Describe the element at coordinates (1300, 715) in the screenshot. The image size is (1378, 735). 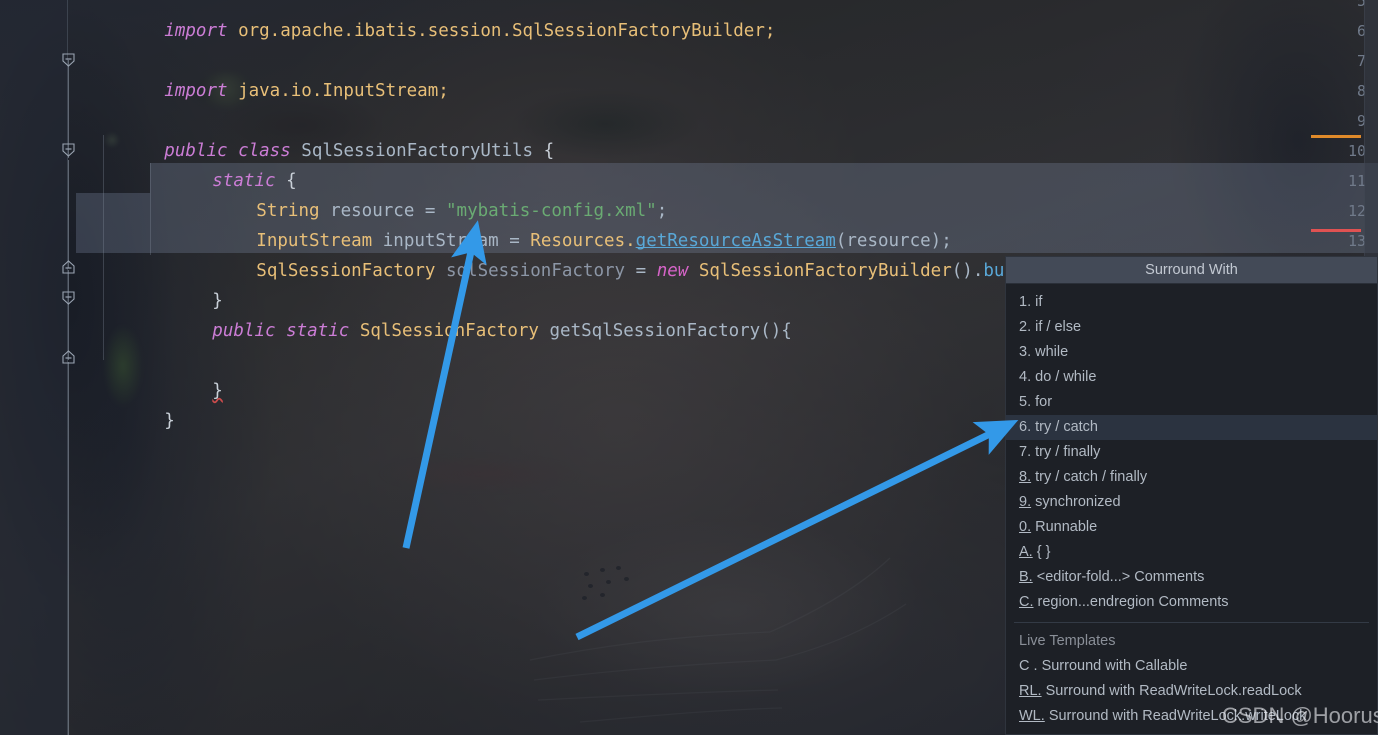
I see `csdn-watermark: CSDN @Hoorus` at that location.